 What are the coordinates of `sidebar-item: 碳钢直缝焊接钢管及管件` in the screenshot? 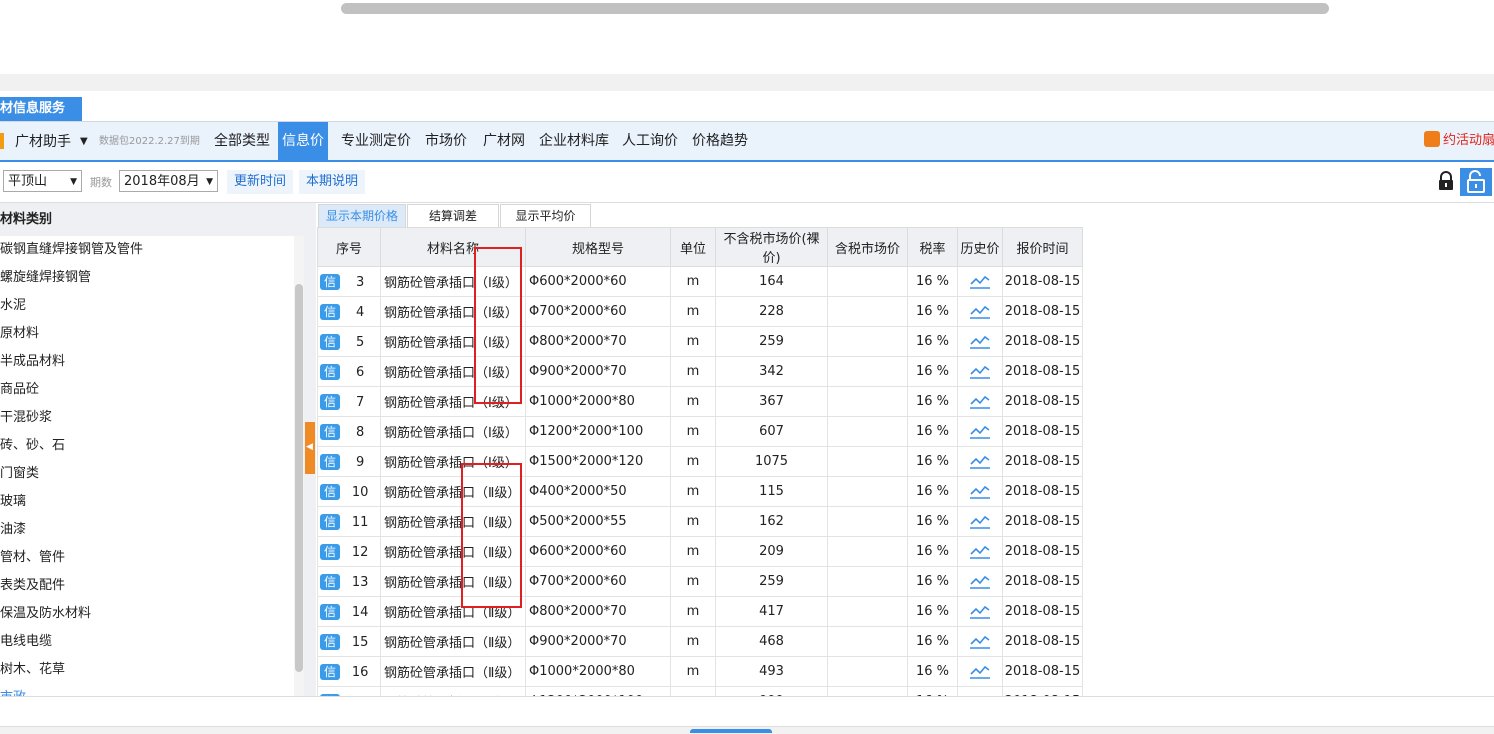 It's located at (71, 250).